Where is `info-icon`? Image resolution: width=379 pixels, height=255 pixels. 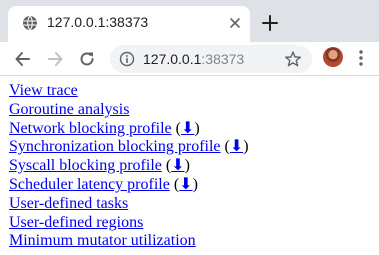
info-icon is located at coordinates (127, 59).